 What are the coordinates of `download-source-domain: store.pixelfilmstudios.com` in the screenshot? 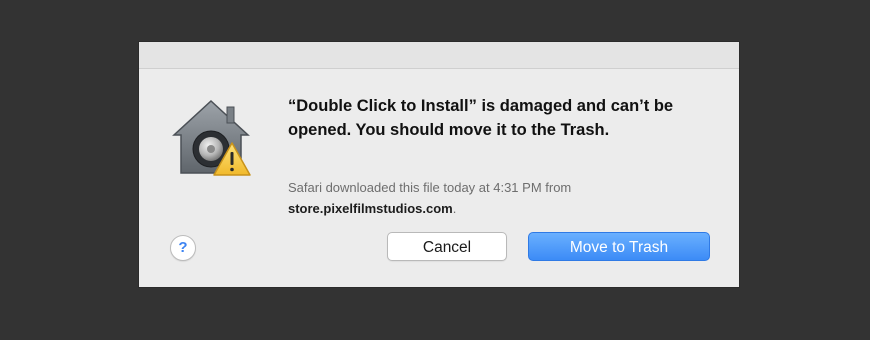 It's located at (370, 208).